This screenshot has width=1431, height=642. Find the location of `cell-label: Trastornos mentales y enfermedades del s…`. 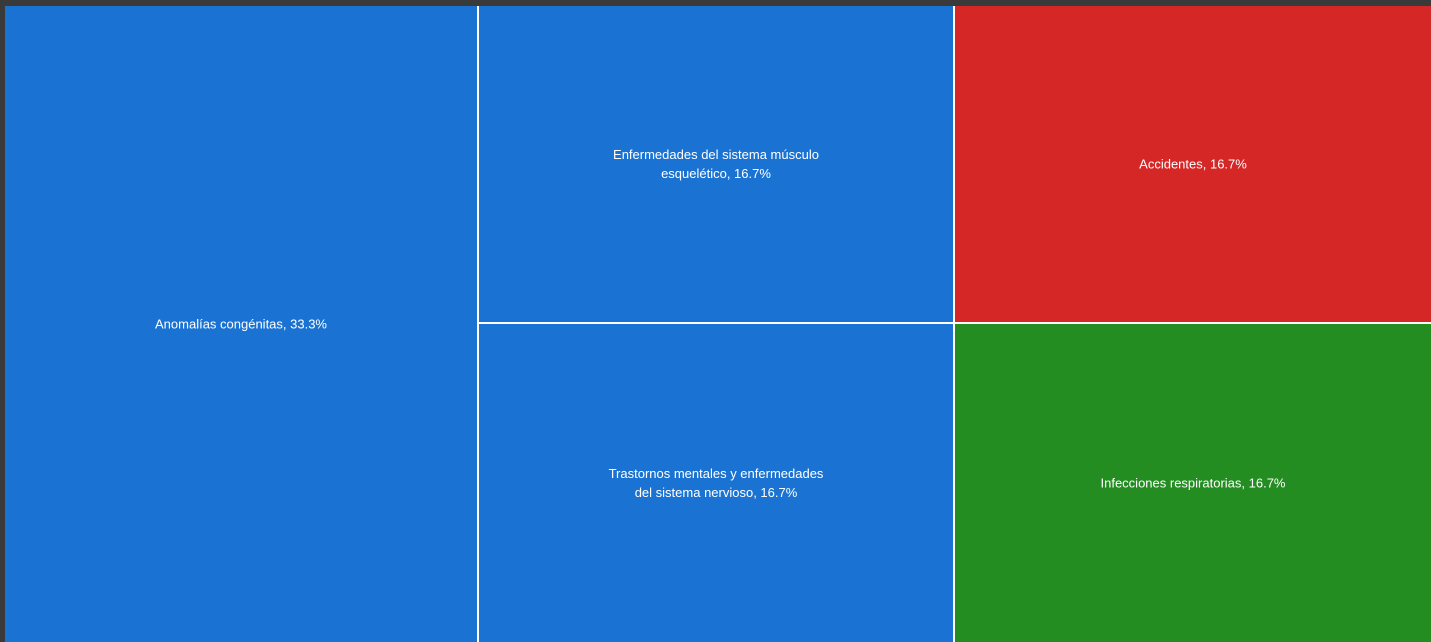

cell-label: Trastornos mentales y enfermedades del s… is located at coordinates (716, 483).